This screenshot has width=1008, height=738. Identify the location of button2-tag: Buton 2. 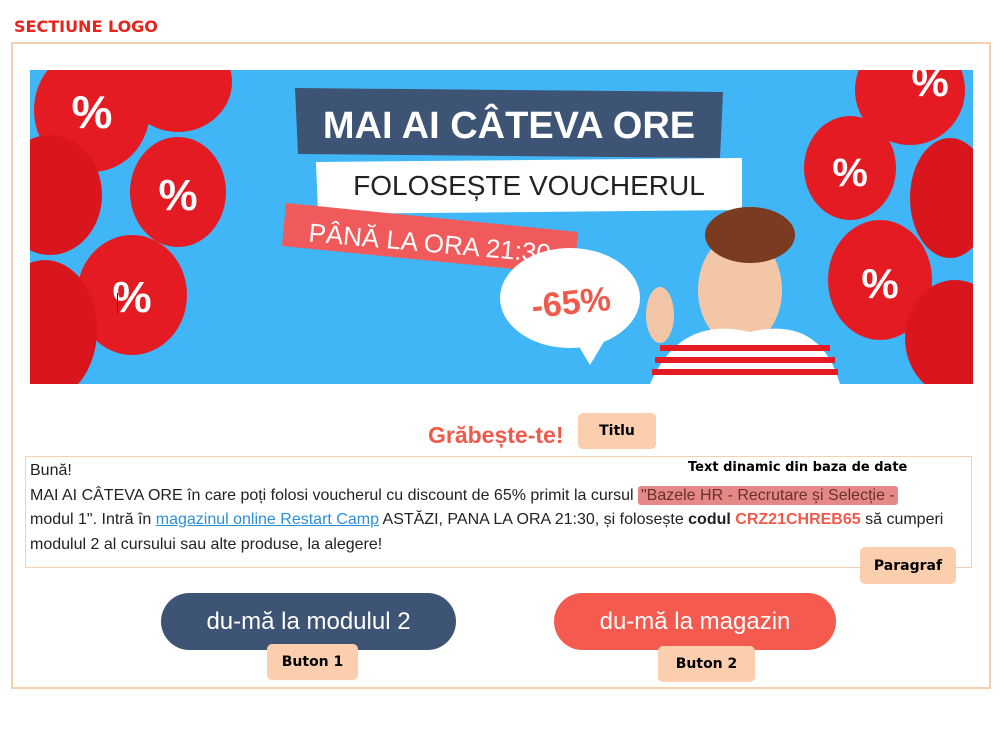
(706, 664).